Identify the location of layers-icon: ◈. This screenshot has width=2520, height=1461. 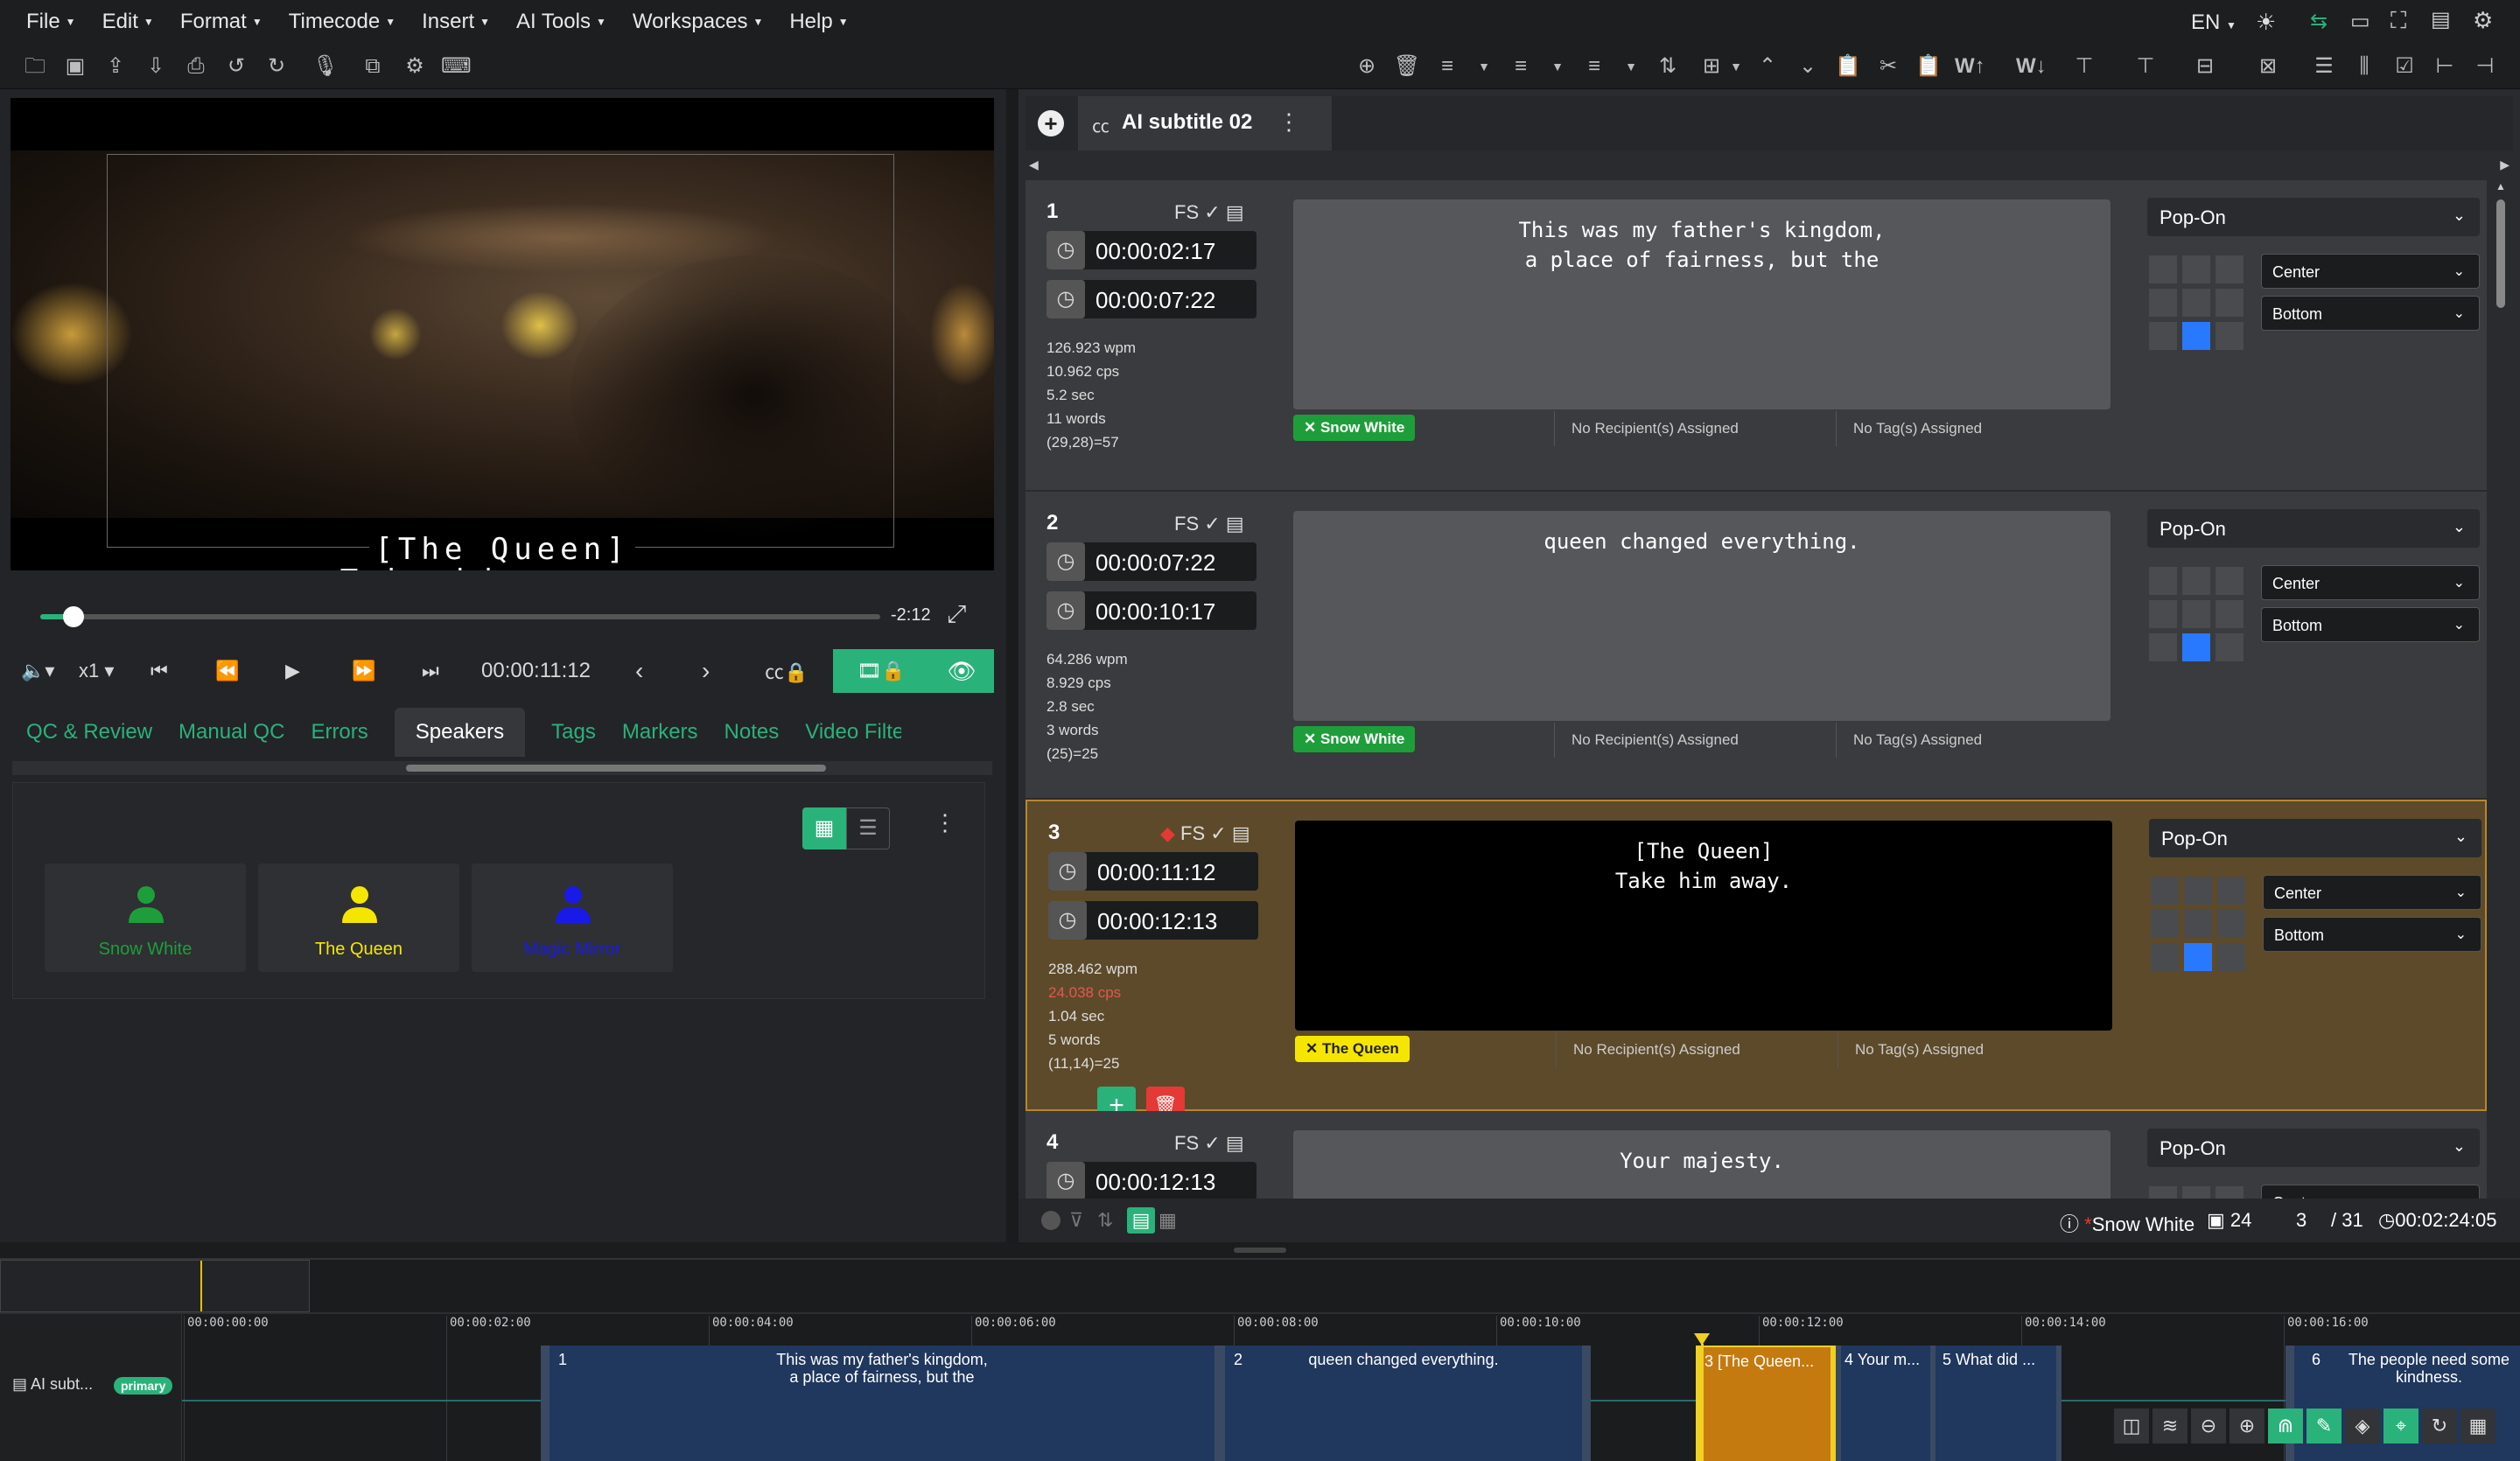
(2362, 1426).